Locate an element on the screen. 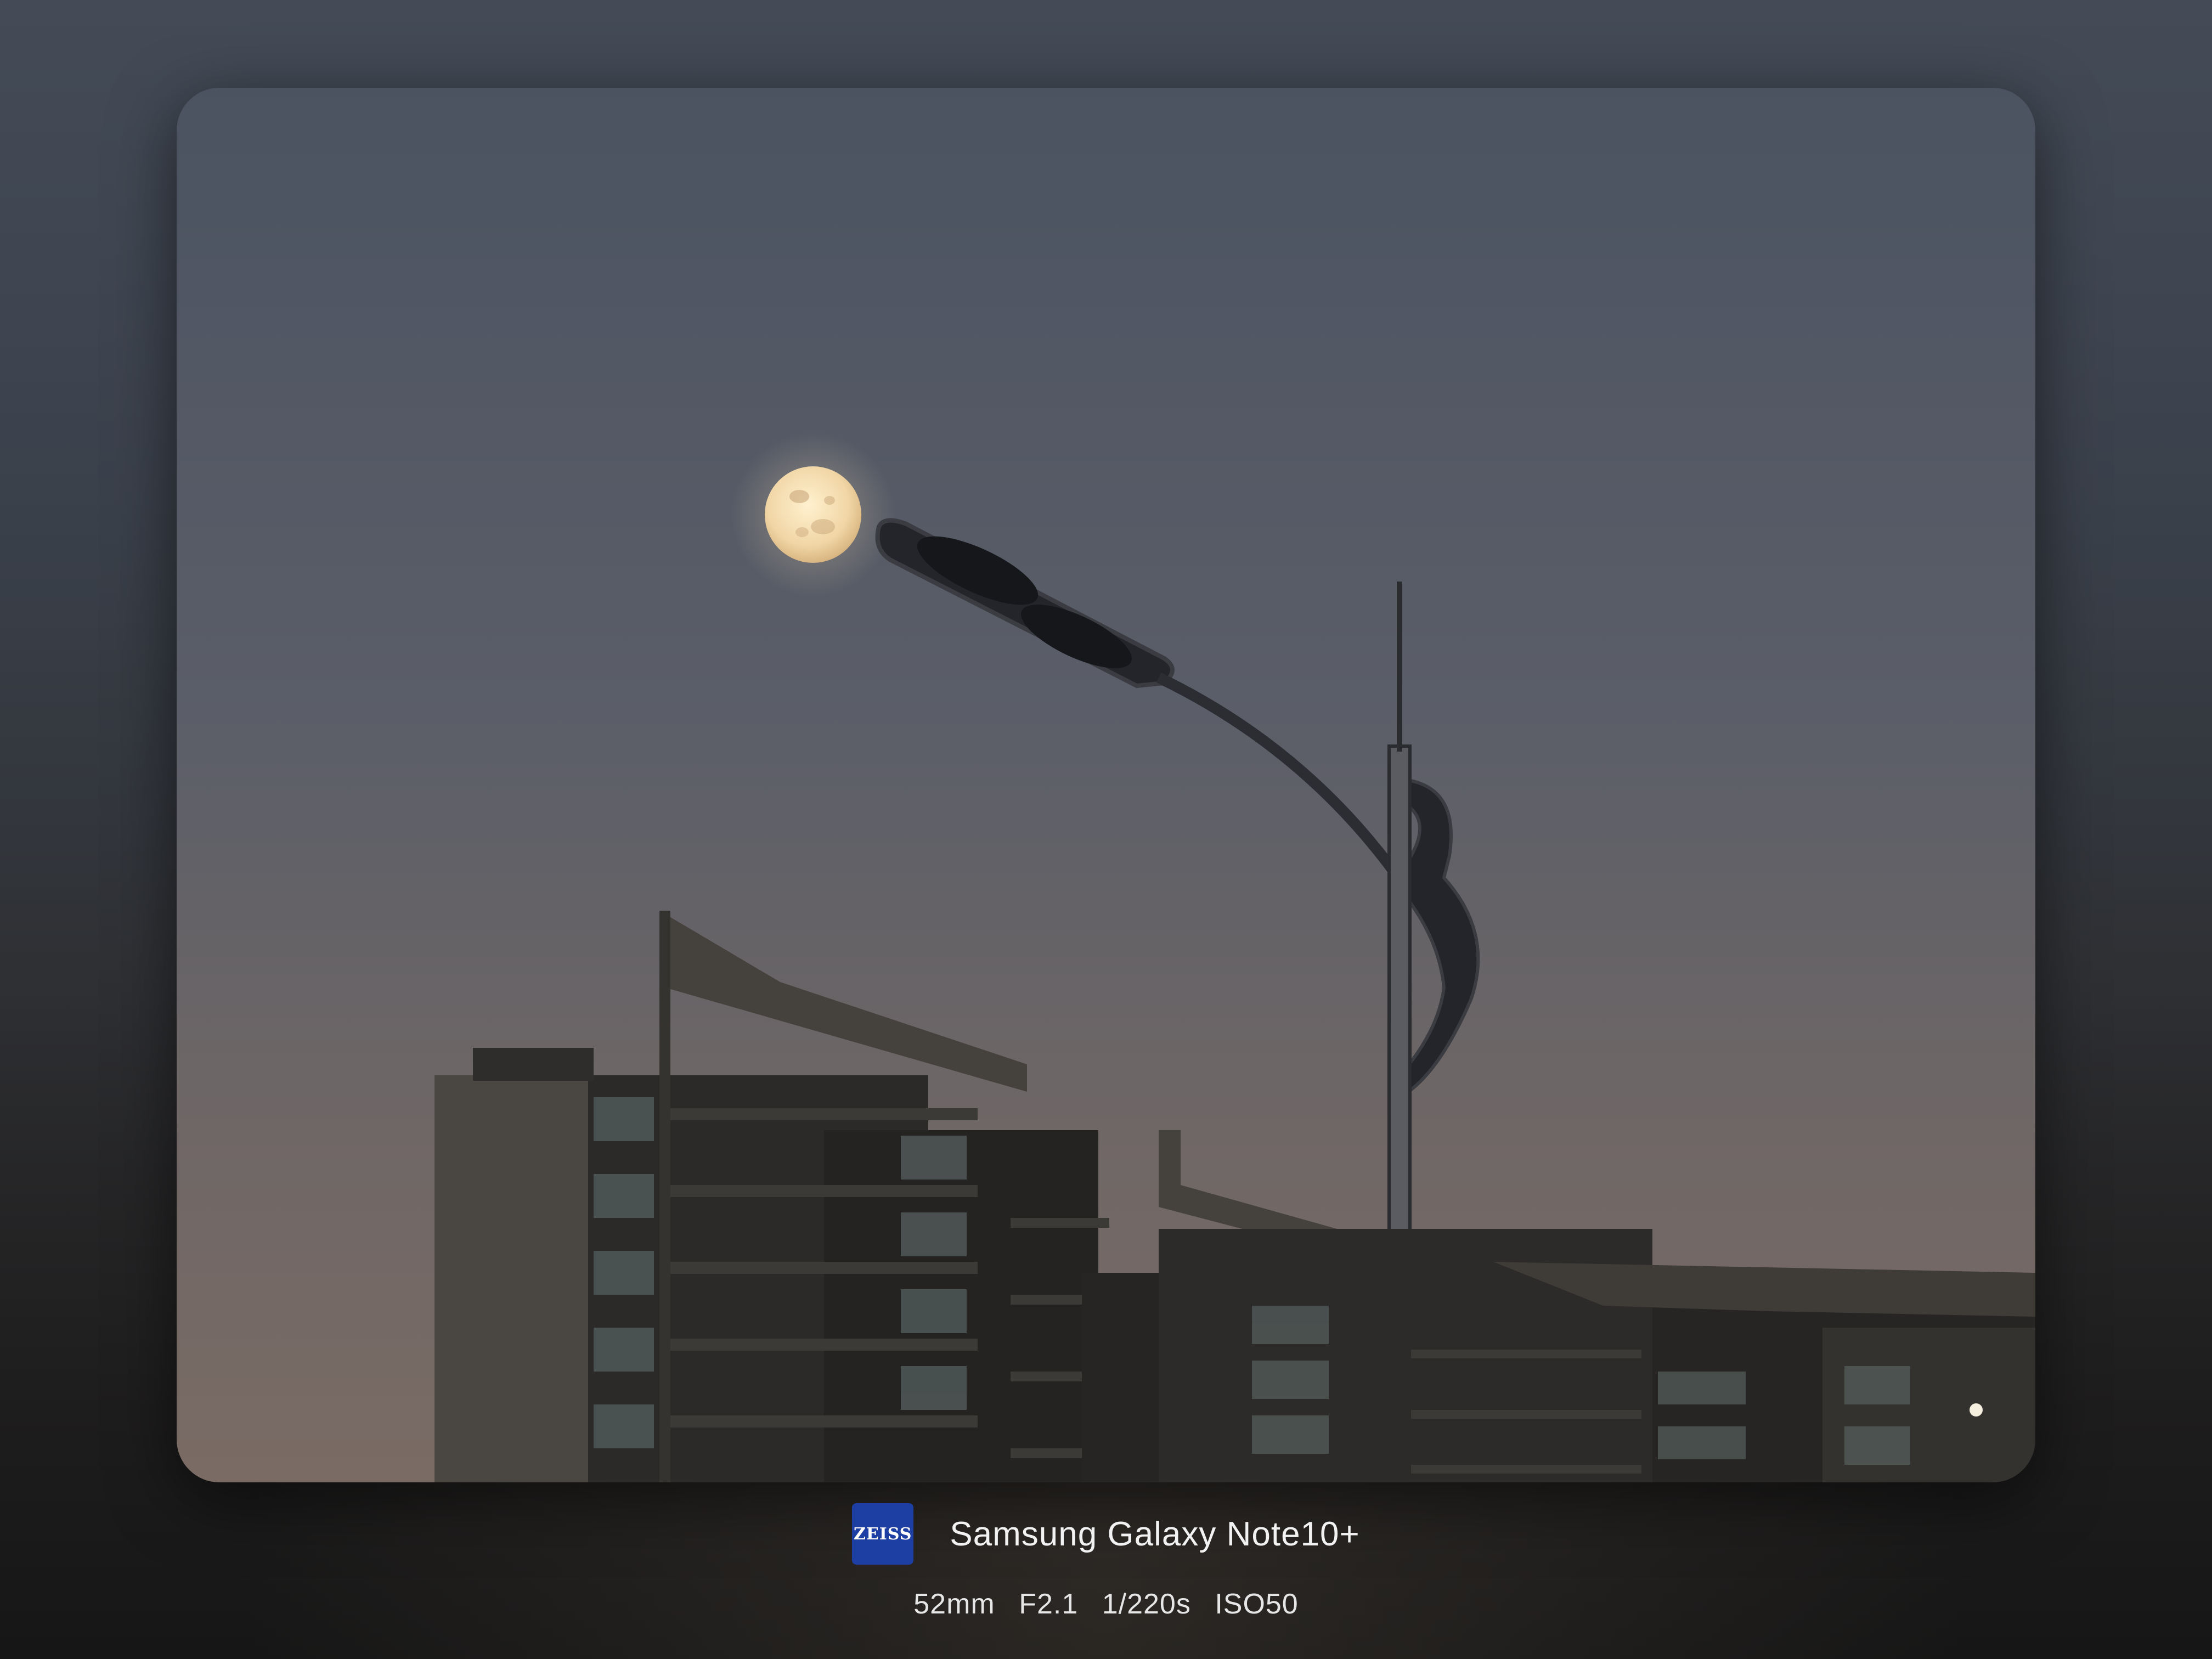  shutter-speed: 1/220s is located at coordinates (1146, 1604).